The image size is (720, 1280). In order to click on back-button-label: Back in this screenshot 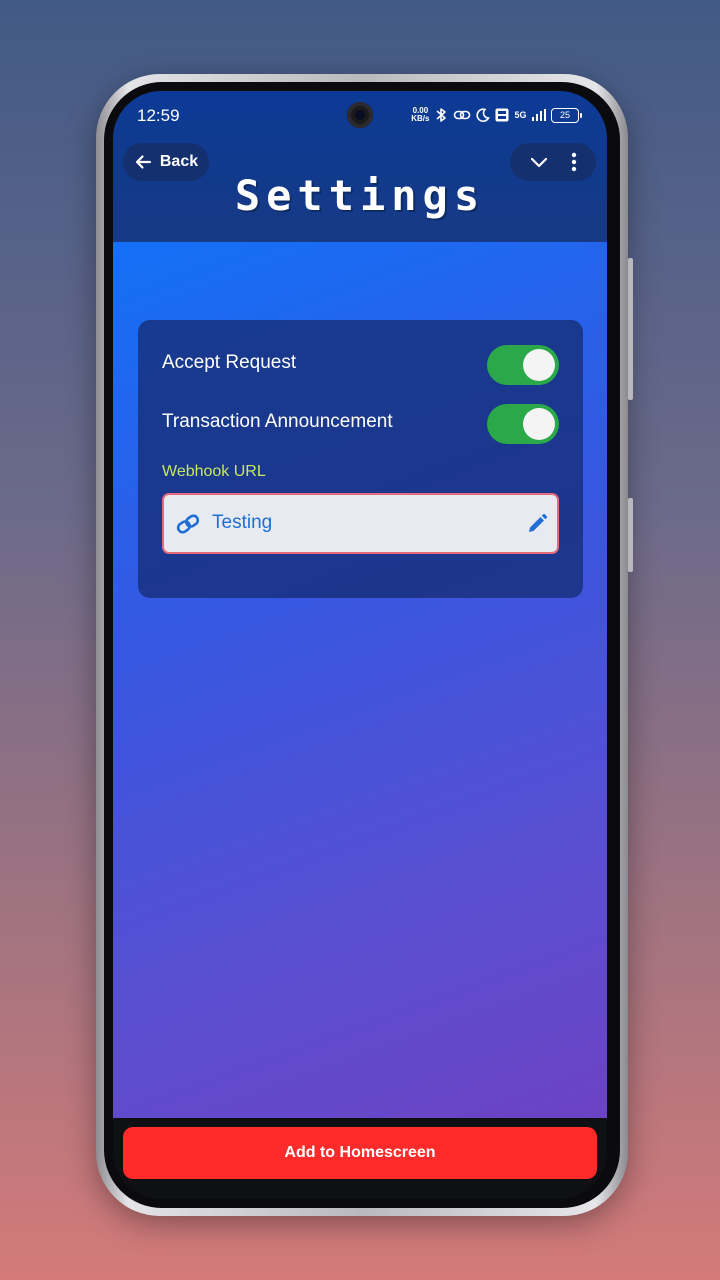, I will do `click(179, 161)`.